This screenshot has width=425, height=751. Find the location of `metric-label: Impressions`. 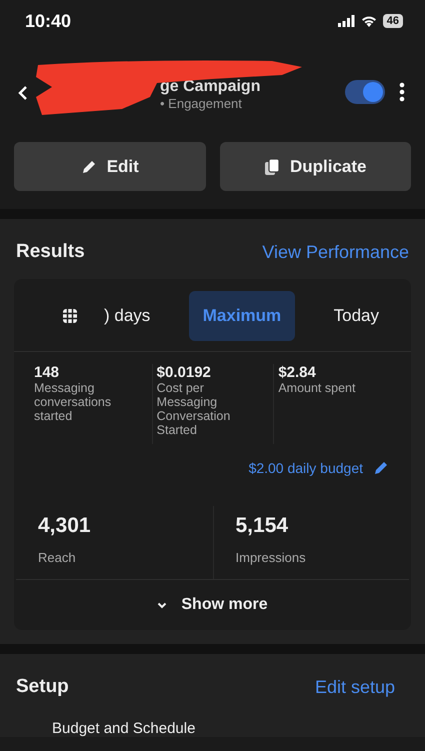

metric-label: Impressions is located at coordinates (271, 557).